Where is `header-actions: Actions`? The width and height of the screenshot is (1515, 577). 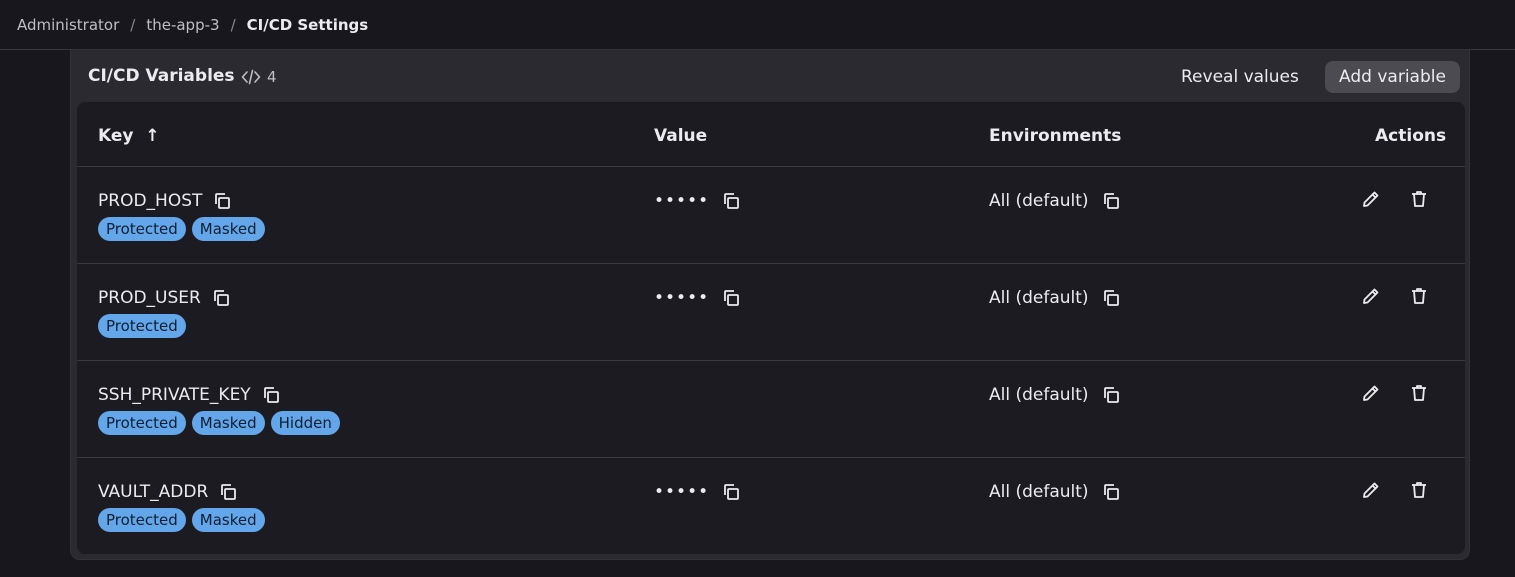 header-actions: Actions is located at coordinates (1411, 136).